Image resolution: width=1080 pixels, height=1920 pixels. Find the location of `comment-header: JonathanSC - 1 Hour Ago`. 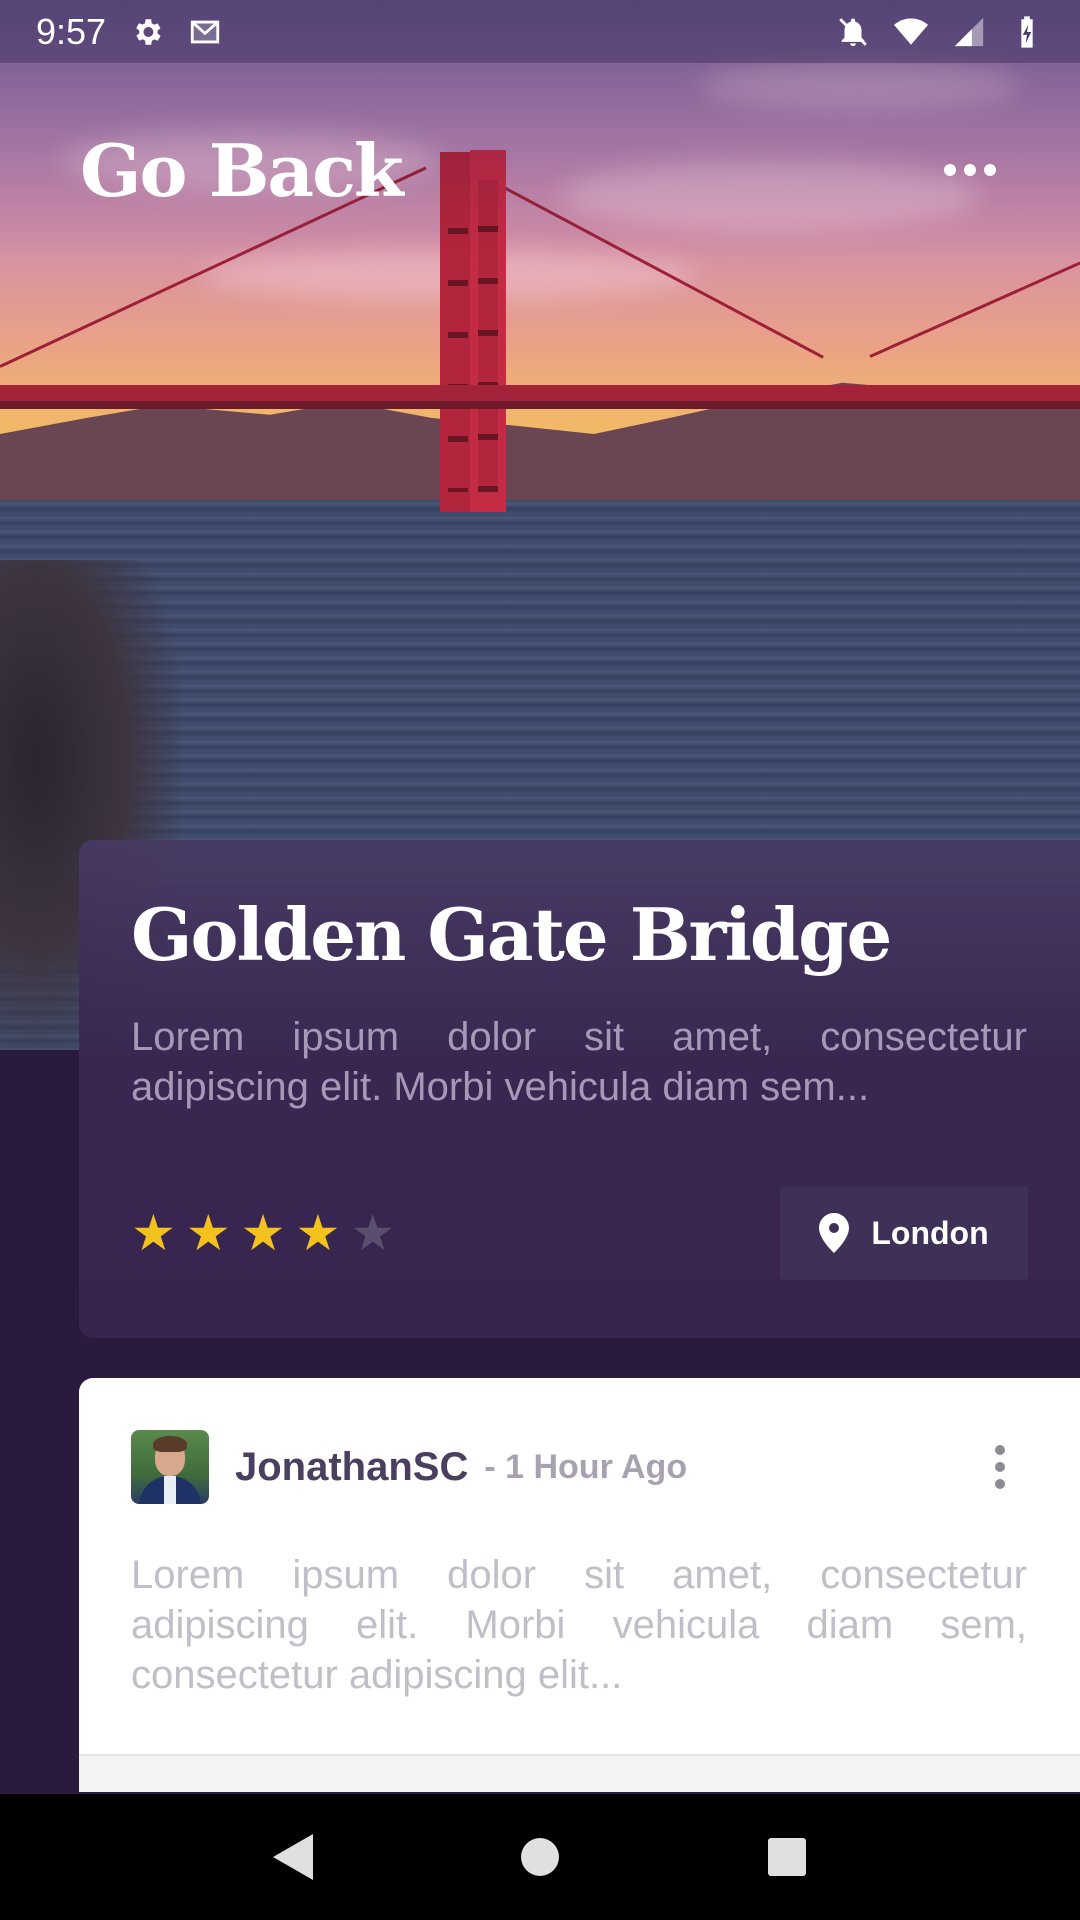

comment-header: JonathanSC - 1 Hour Ago is located at coordinates (579, 1467).